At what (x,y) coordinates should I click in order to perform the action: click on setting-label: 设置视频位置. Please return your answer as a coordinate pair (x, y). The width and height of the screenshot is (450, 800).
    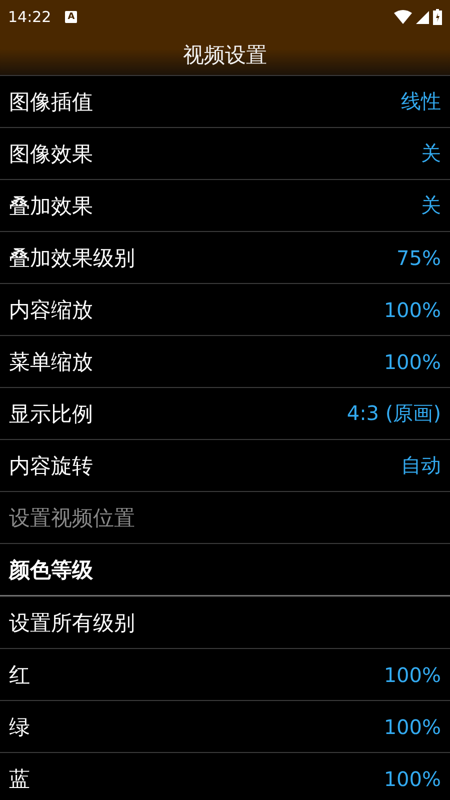
    Looking at the image, I should click on (72, 518).